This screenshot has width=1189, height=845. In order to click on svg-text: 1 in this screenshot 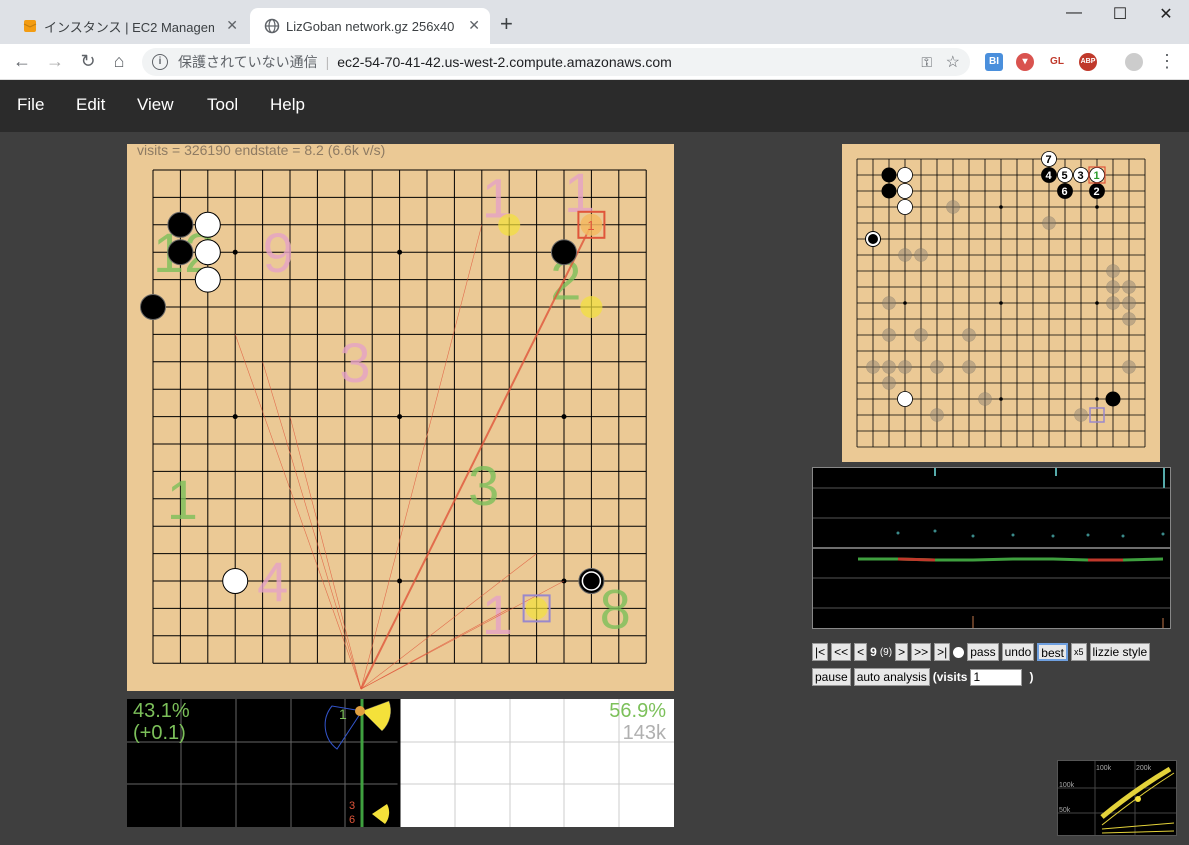, I will do `click(343, 714)`.